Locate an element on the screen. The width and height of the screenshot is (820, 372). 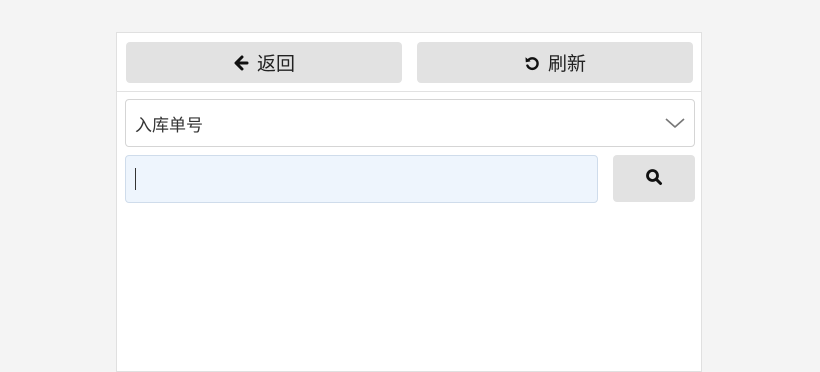
text-caret is located at coordinates (135, 179).